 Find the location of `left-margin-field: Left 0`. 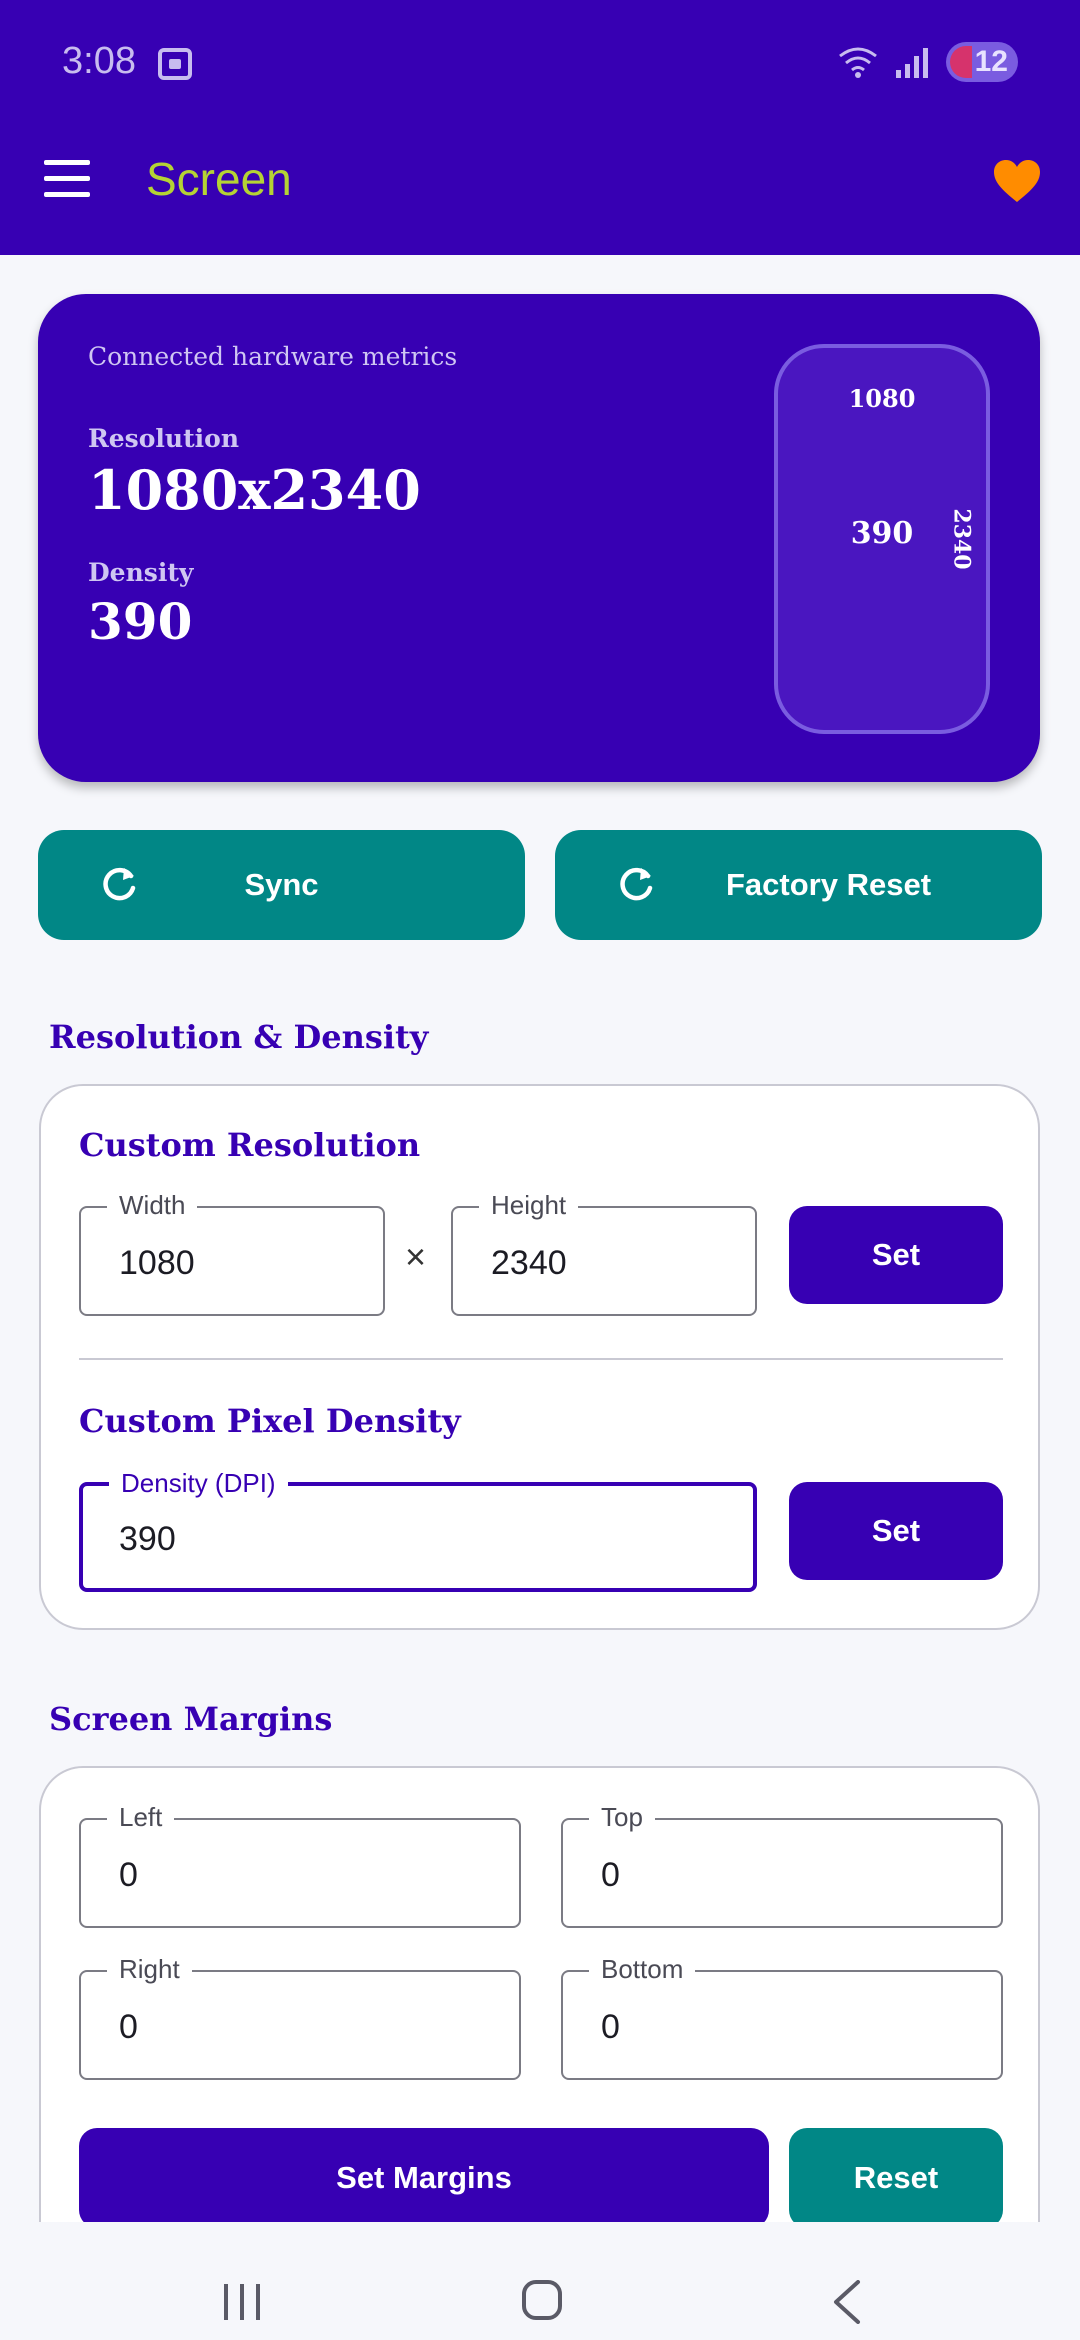

left-margin-field: Left 0 is located at coordinates (300, 1865).